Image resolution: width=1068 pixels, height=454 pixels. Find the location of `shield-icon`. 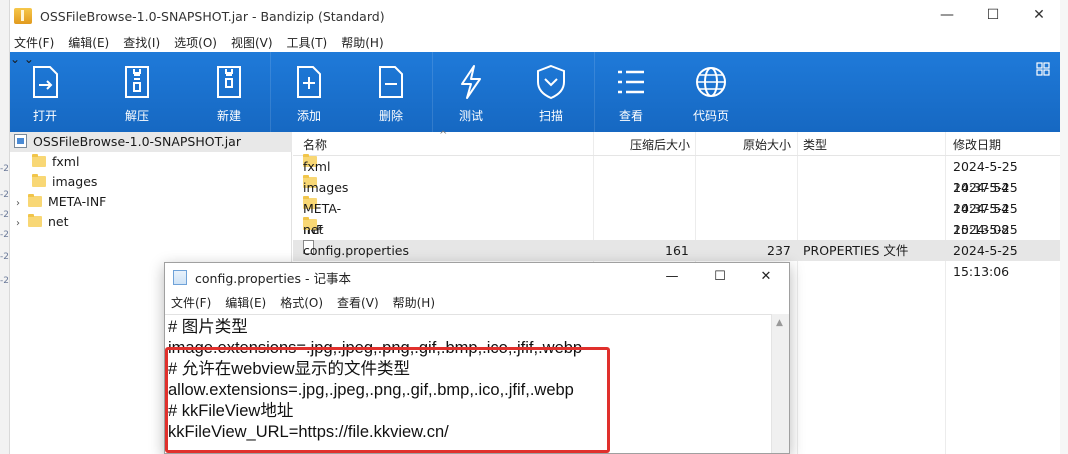

shield-icon is located at coordinates (551, 82).